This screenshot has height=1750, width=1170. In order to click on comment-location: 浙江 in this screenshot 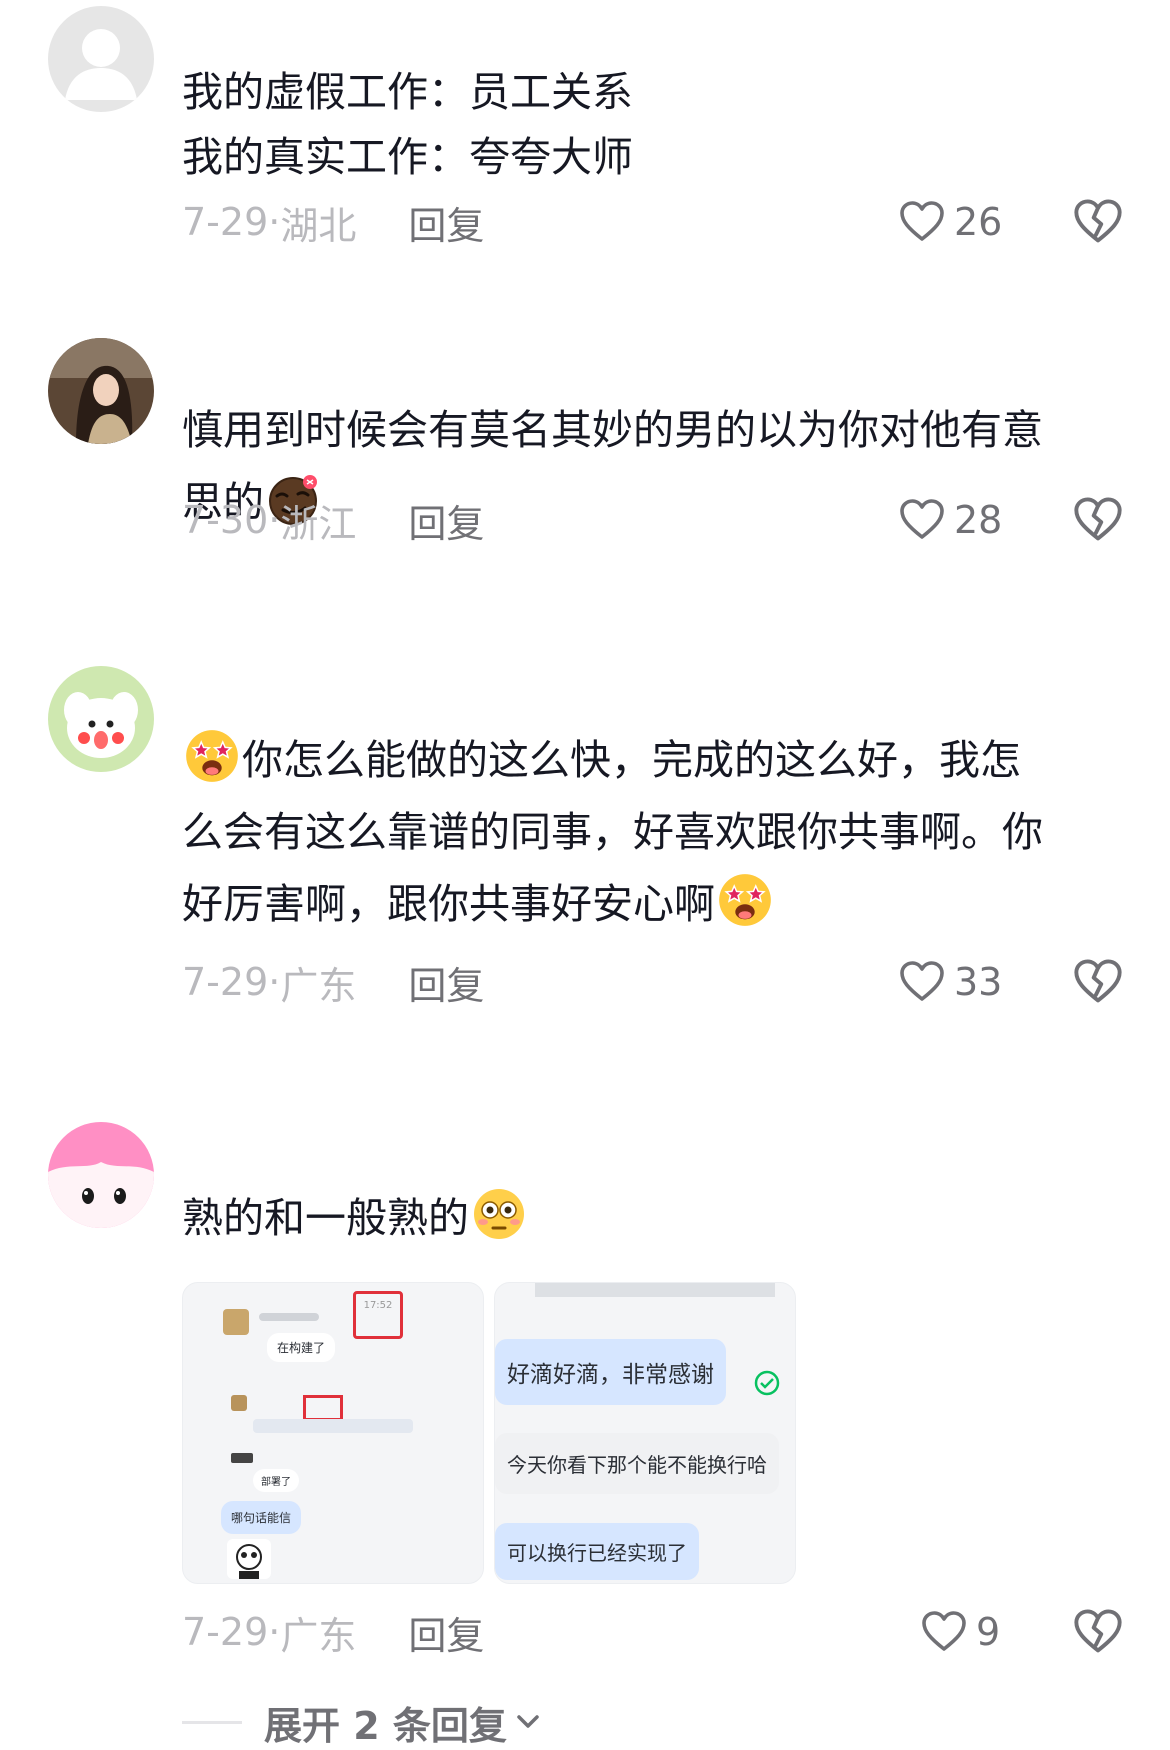, I will do `click(318, 523)`.